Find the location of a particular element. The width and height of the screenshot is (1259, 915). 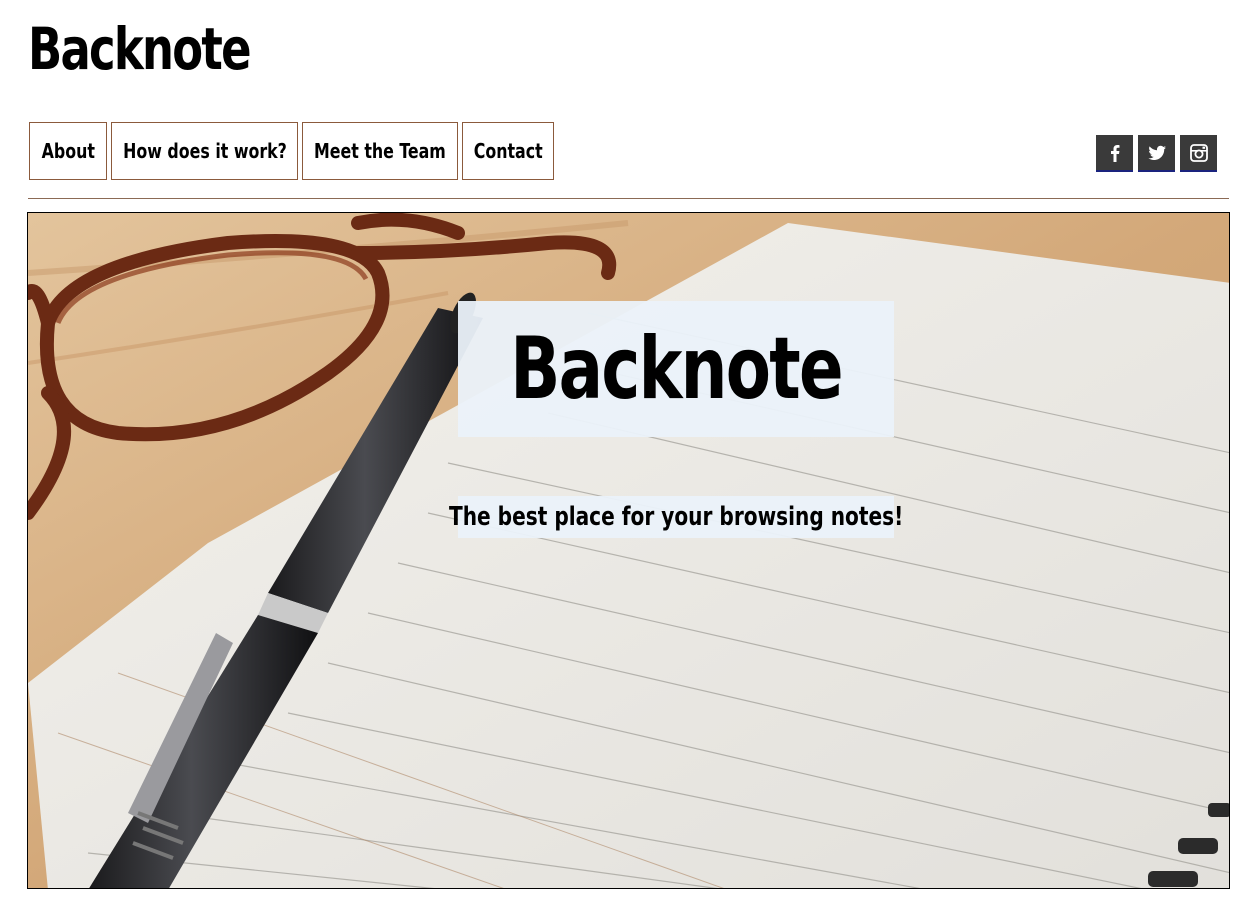

nav-item-how-it-works: How does it work? is located at coordinates (204, 151).